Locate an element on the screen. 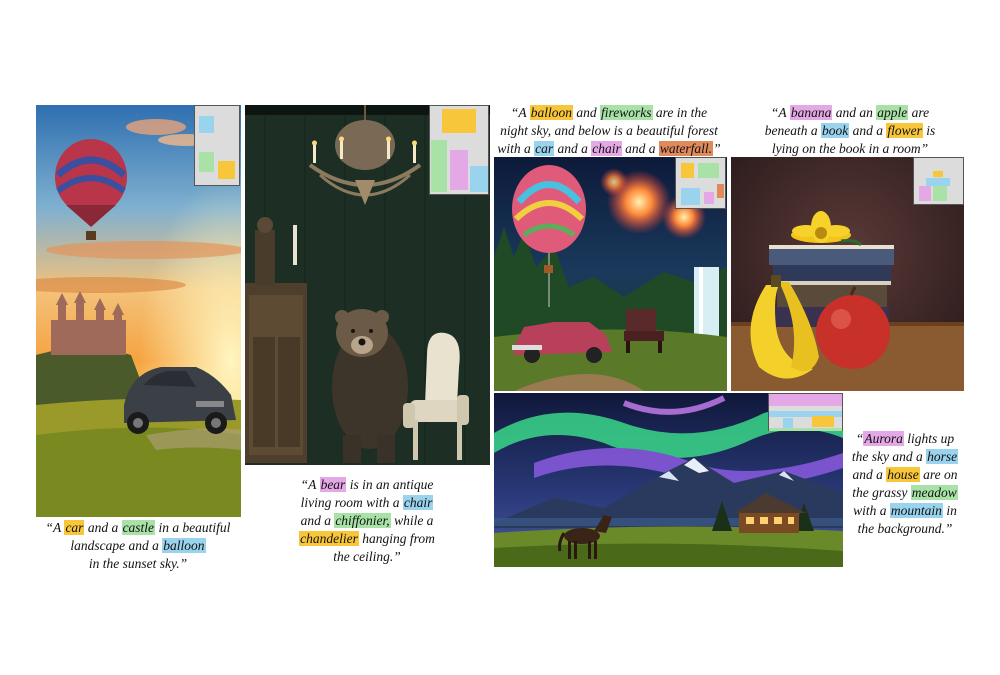 This screenshot has width=1000, height=675. layout-box-fireworks is located at coordinates (708, 170).